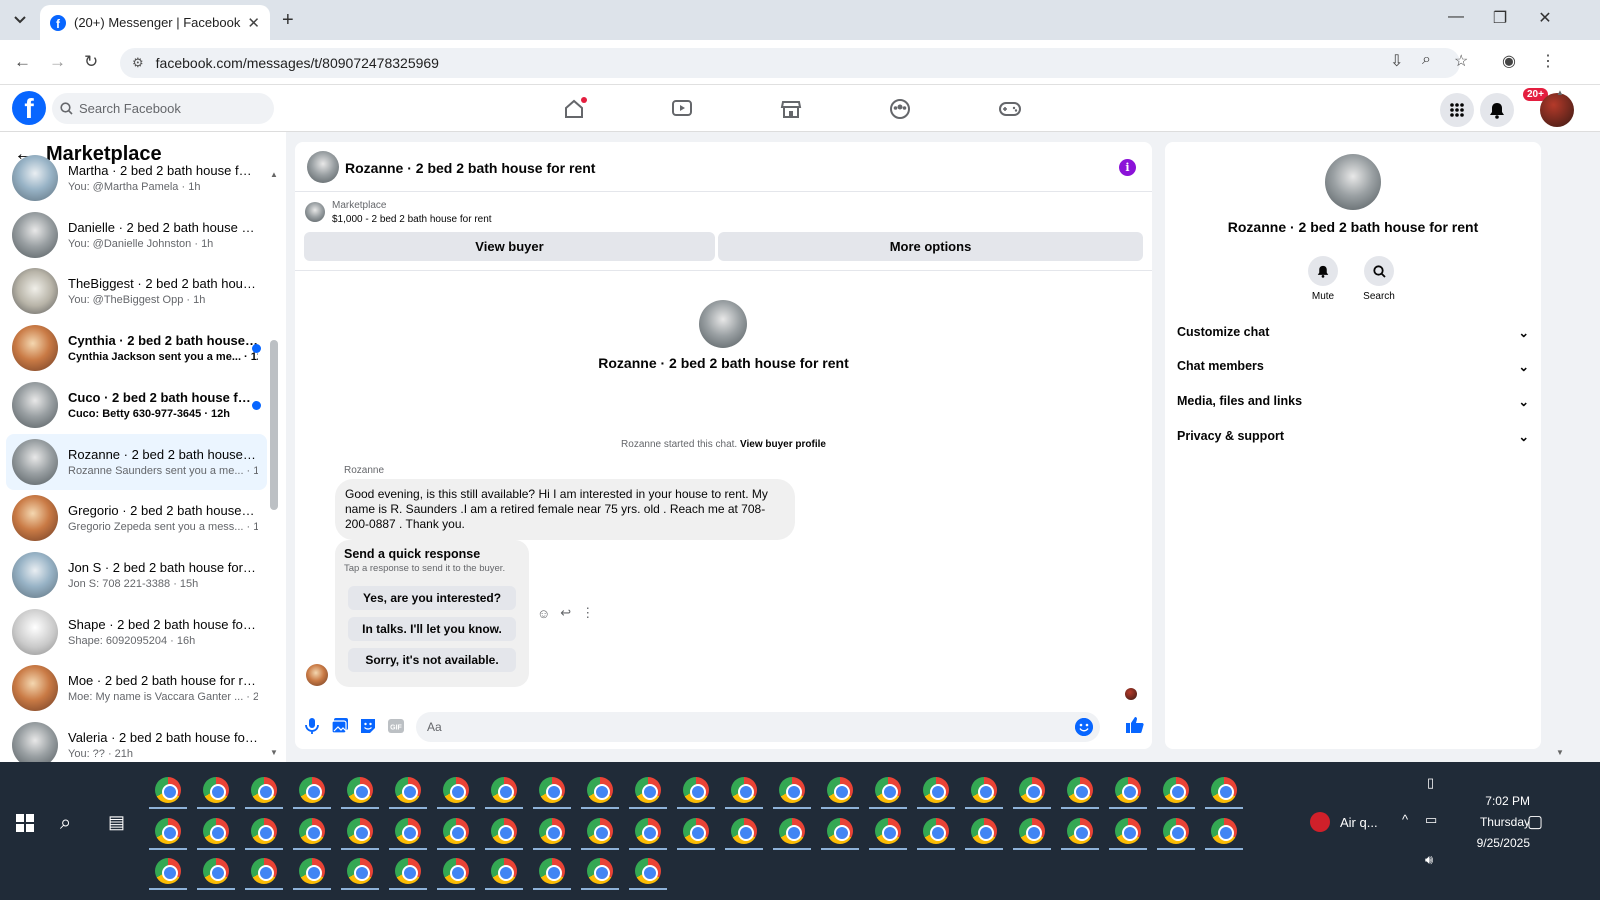  I want to click on quick-response-yes: Yes, are you interested?, so click(432, 598).